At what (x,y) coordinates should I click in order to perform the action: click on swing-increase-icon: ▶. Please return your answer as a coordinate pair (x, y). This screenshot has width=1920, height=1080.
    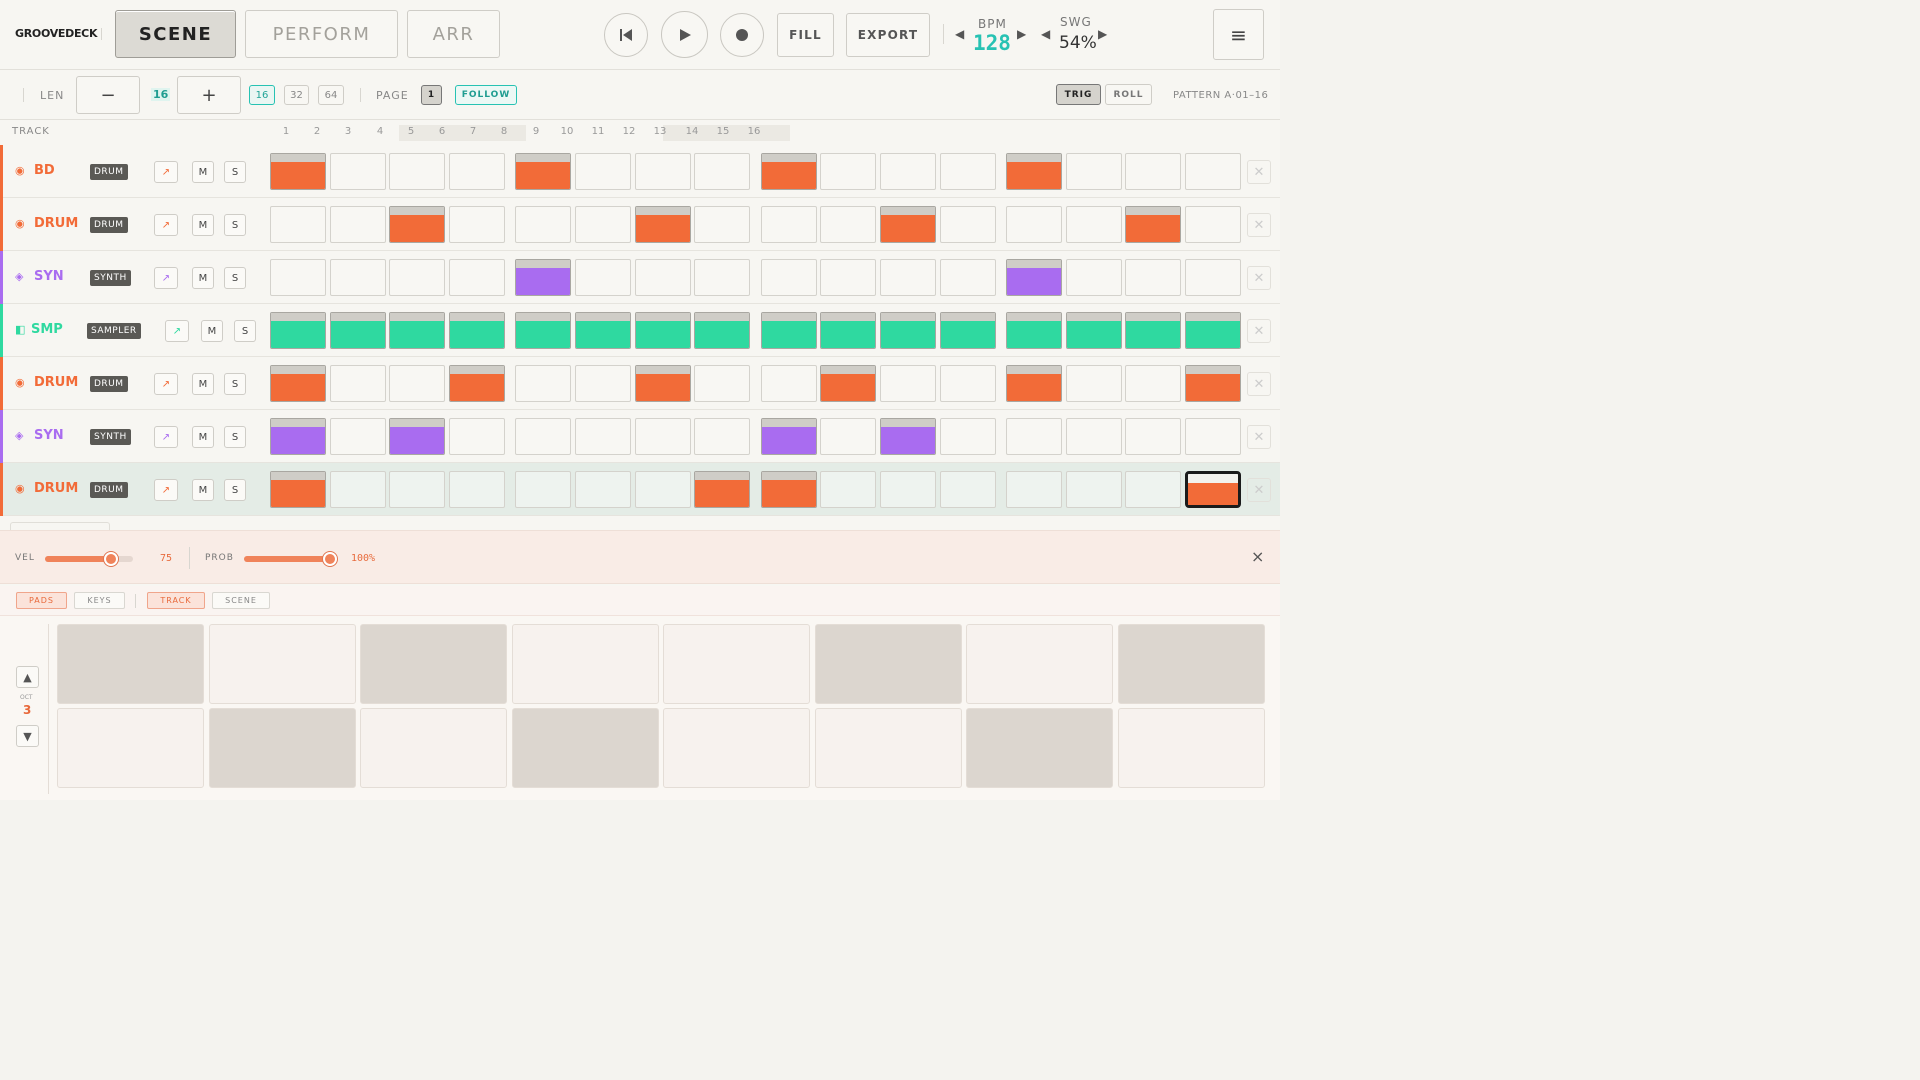
    Looking at the image, I should click on (1102, 34).